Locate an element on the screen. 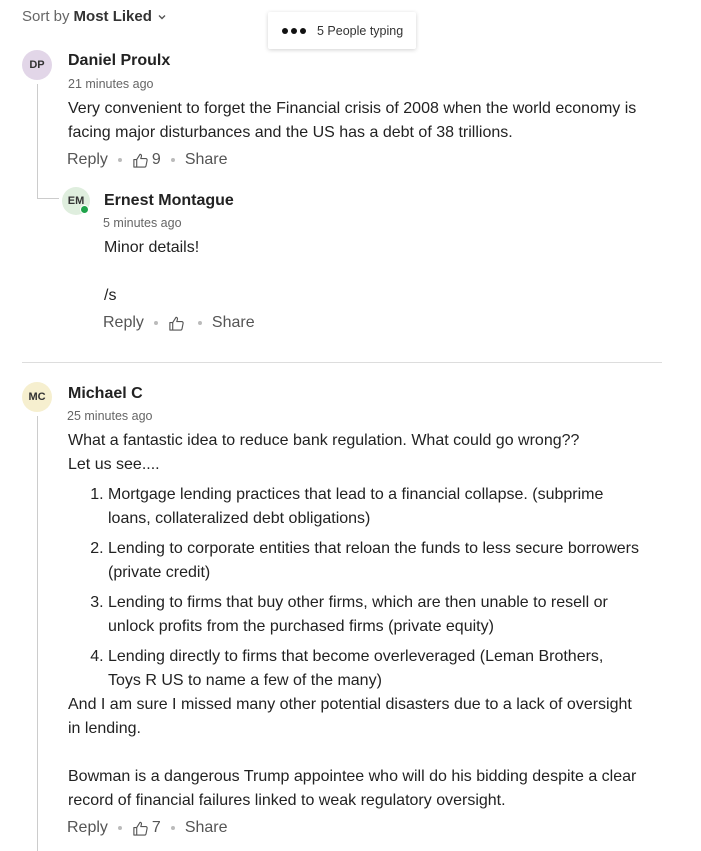 The image size is (701, 851). comment-actions: Reply 9 Share is located at coordinates (147, 160).